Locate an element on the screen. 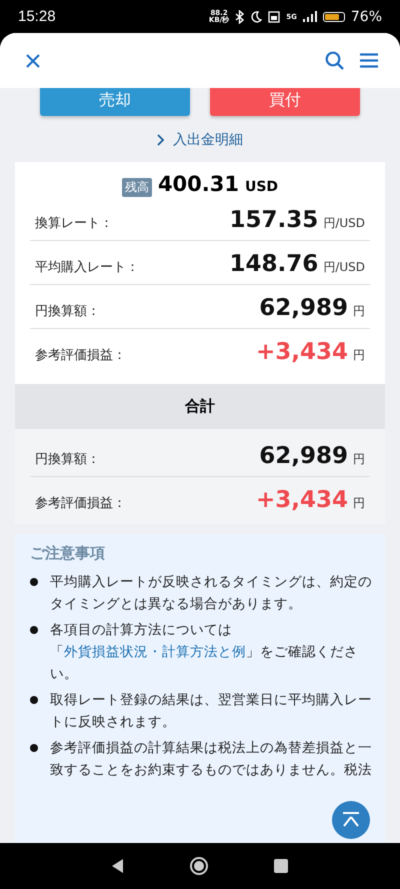 The image size is (400, 889). row-value: 157.35 is located at coordinates (274, 220).